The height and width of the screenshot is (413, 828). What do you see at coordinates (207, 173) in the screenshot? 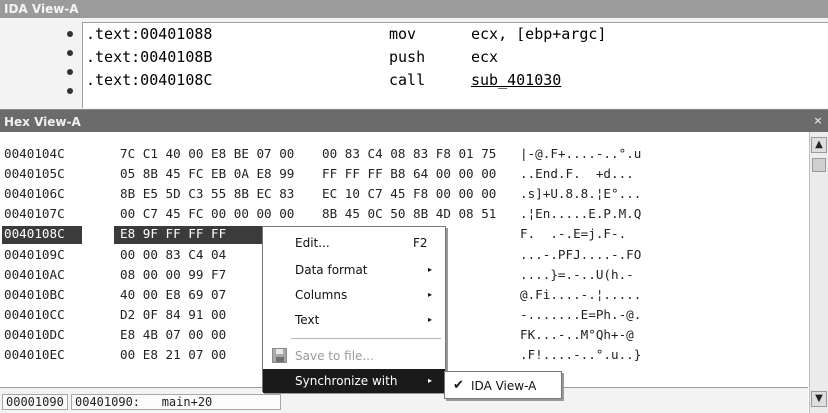
I see `hex-row-bytes-left: 05 8B 45 FC EB 0A E8 99` at bounding box center [207, 173].